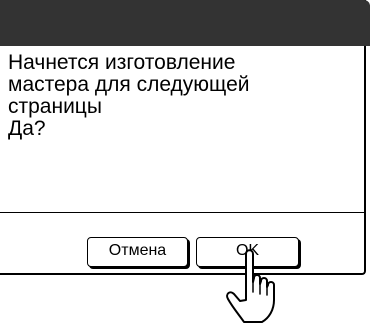 The width and height of the screenshot is (370, 325). I want to click on pointing-hand-icon, so click(250, 286).